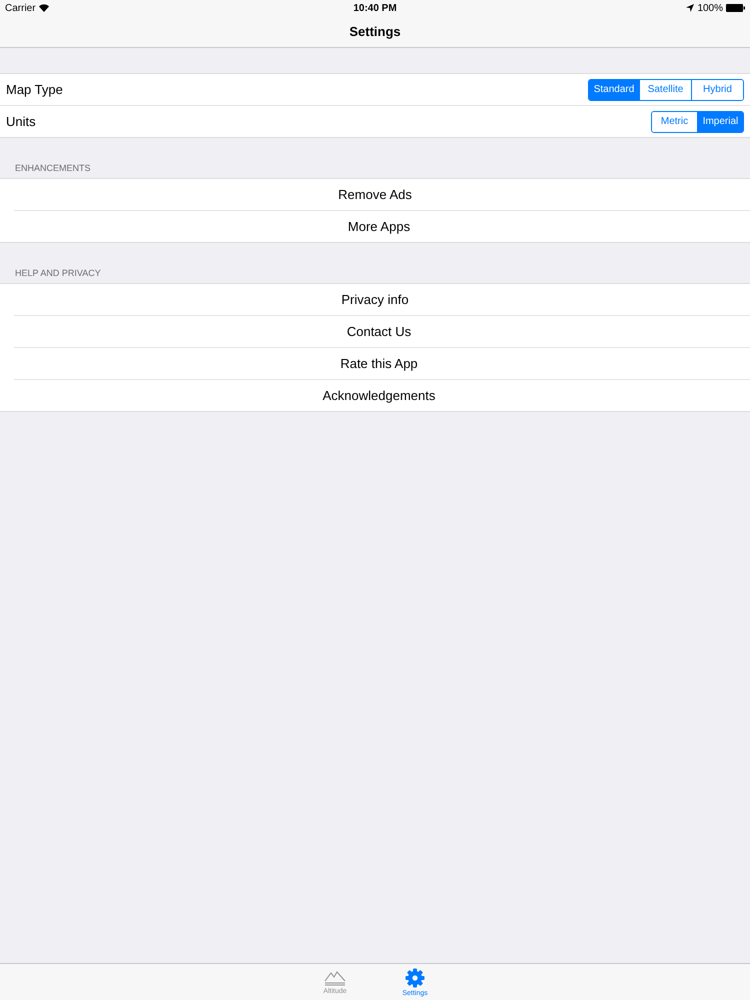  What do you see at coordinates (335, 978) in the screenshot?
I see `mountain-icon` at bounding box center [335, 978].